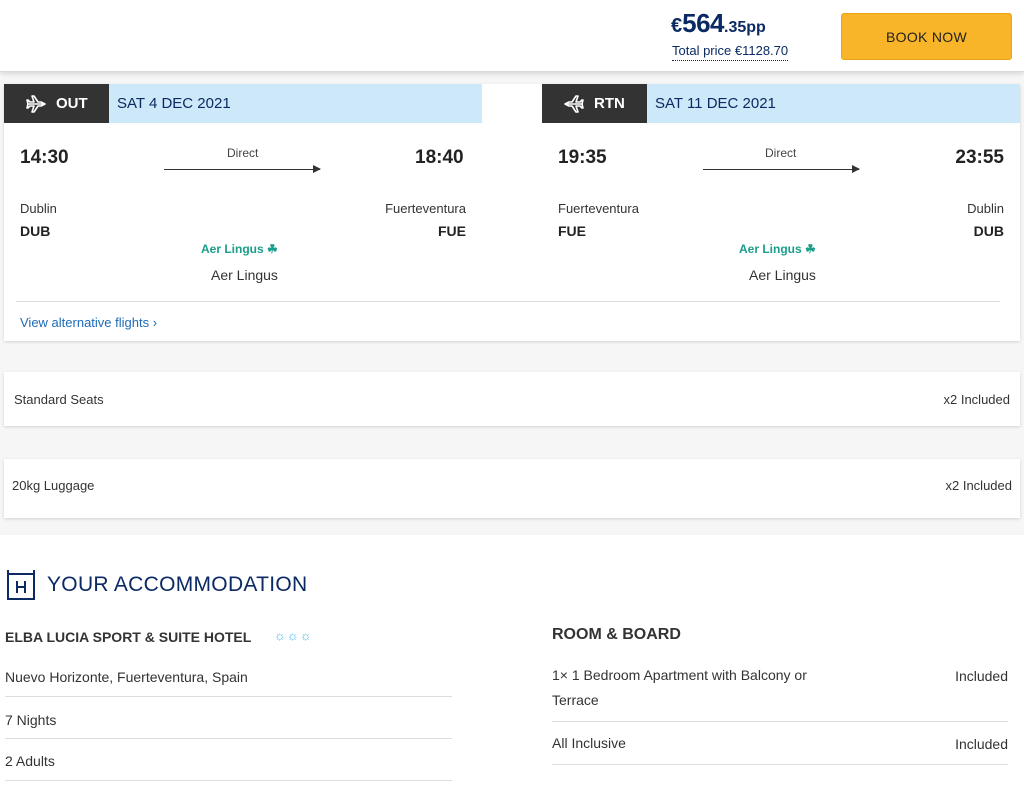  What do you see at coordinates (985, 208) in the screenshot?
I see `return-to-city: Dublin` at bounding box center [985, 208].